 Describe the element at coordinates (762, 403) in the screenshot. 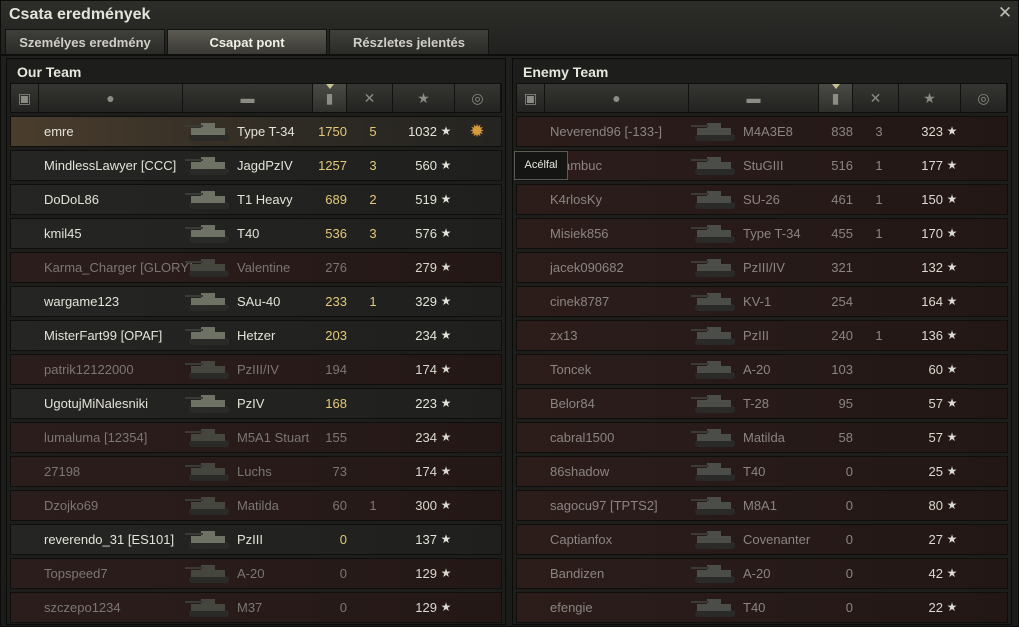

I see `player-row: Belor84 T-28 95 57 ★` at that location.